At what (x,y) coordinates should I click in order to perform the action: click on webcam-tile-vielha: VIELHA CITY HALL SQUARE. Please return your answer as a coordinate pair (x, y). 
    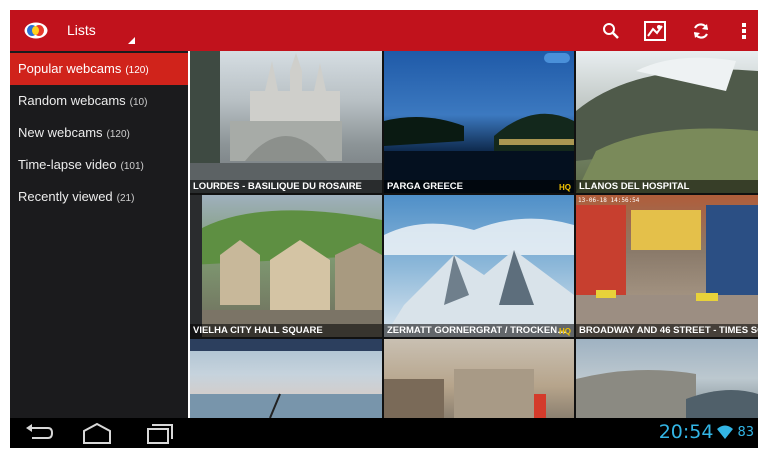
    Looking at the image, I should click on (286, 266).